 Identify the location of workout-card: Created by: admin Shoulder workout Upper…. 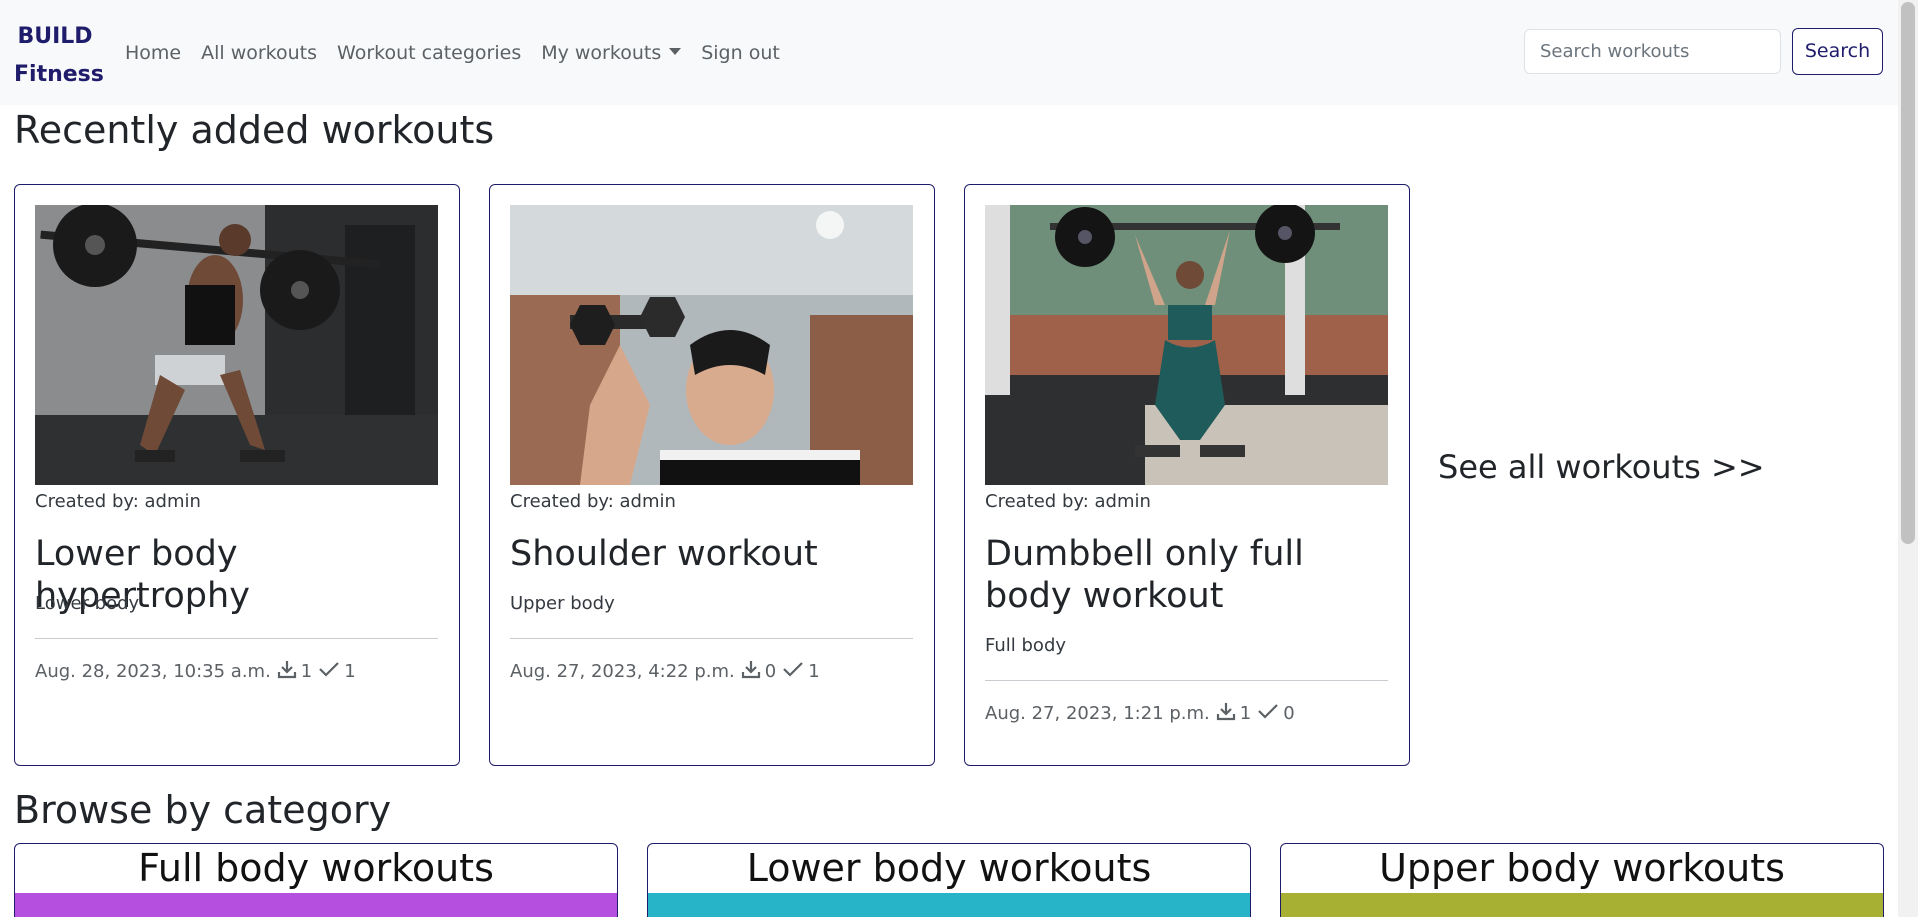
(712, 475).